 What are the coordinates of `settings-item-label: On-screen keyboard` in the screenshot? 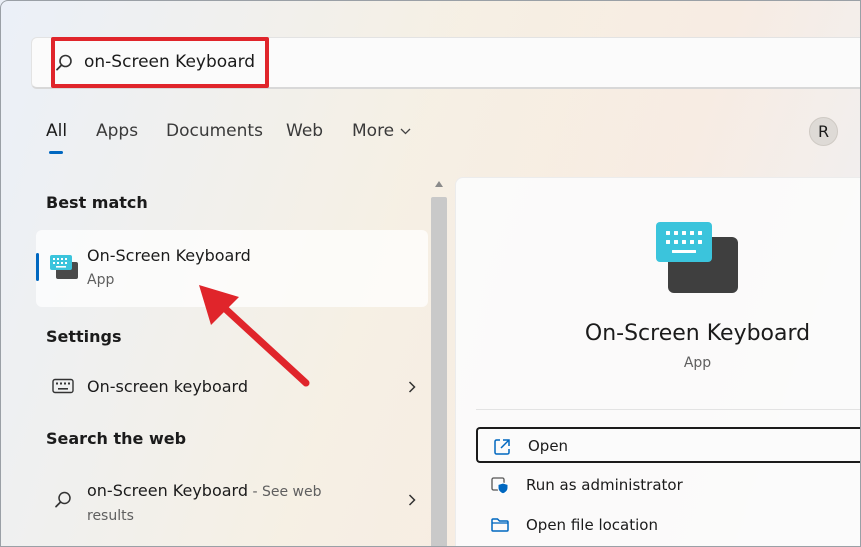 It's located at (167, 386).